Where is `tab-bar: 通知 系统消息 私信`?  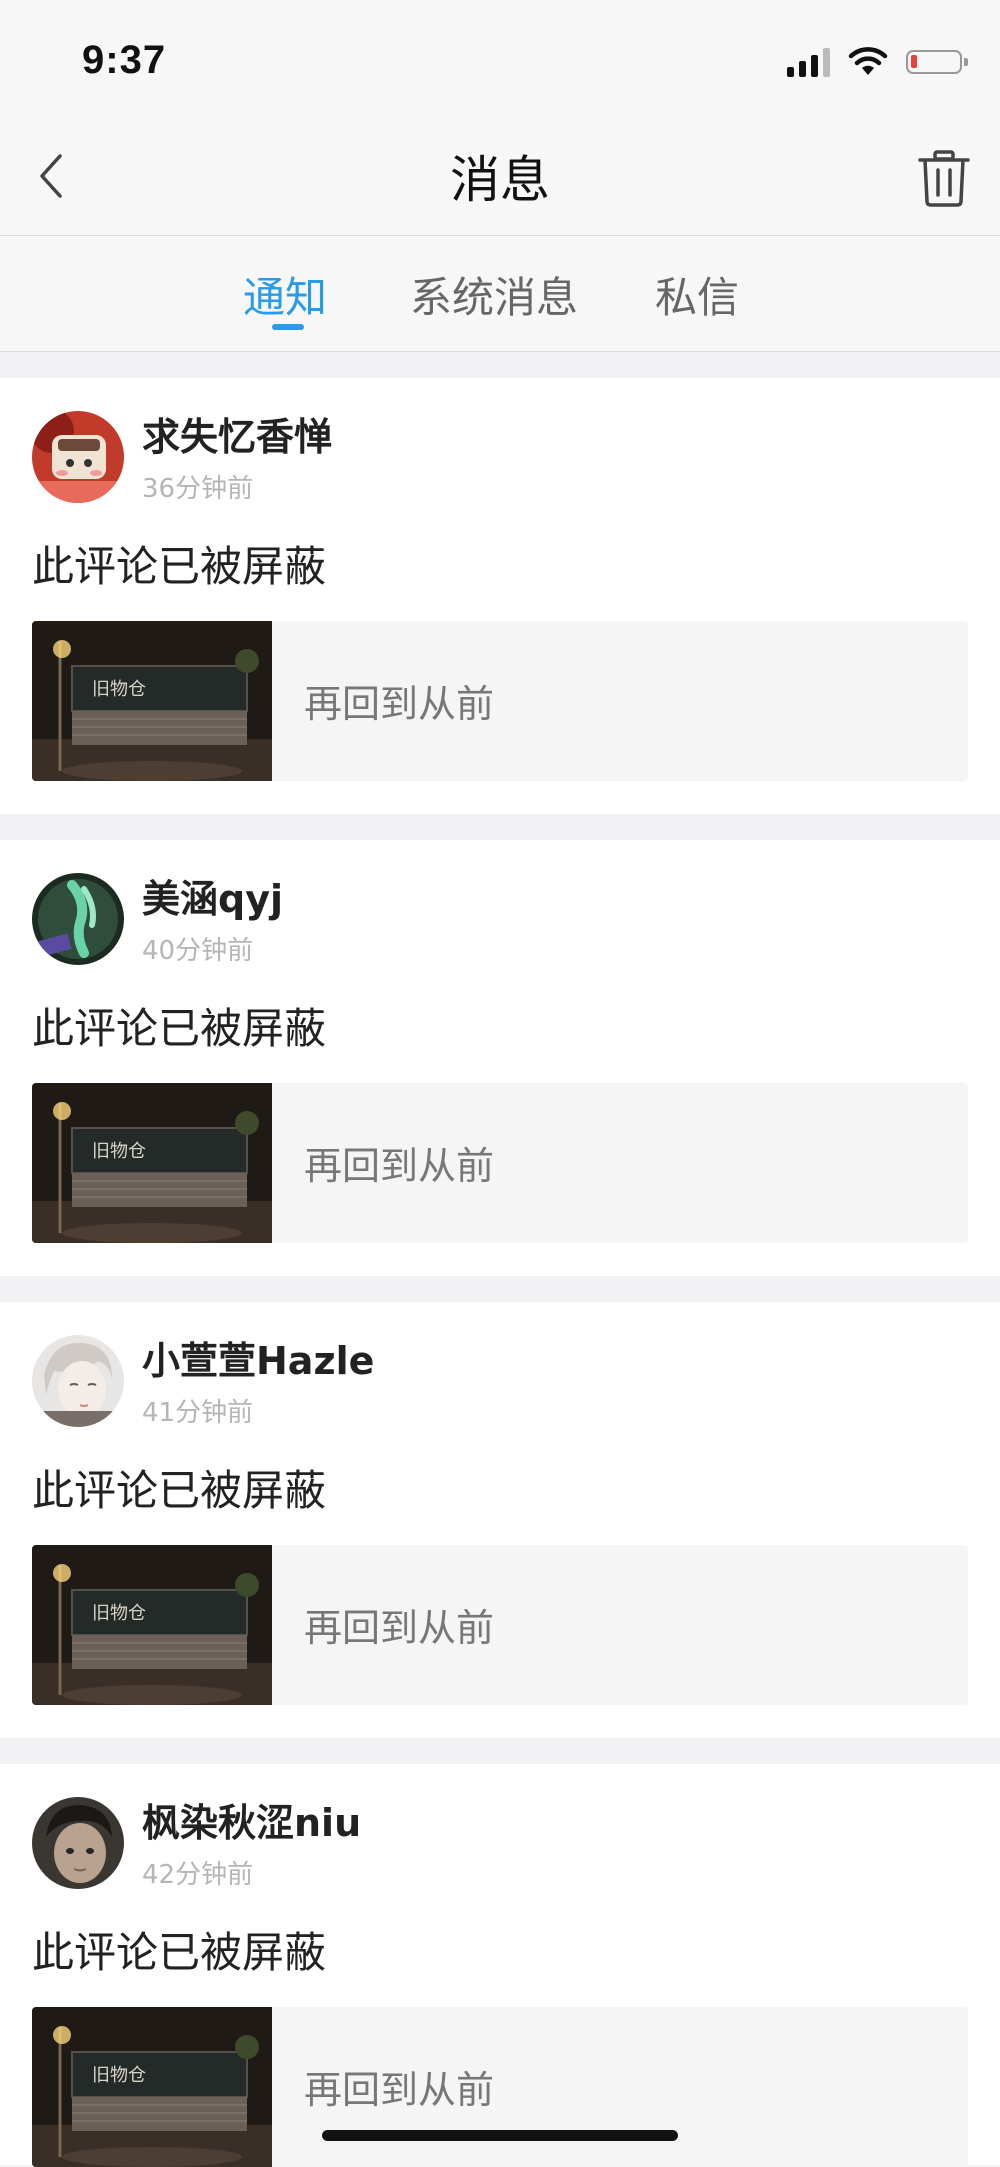
tab-bar: 通知 系统消息 私信 is located at coordinates (500, 294).